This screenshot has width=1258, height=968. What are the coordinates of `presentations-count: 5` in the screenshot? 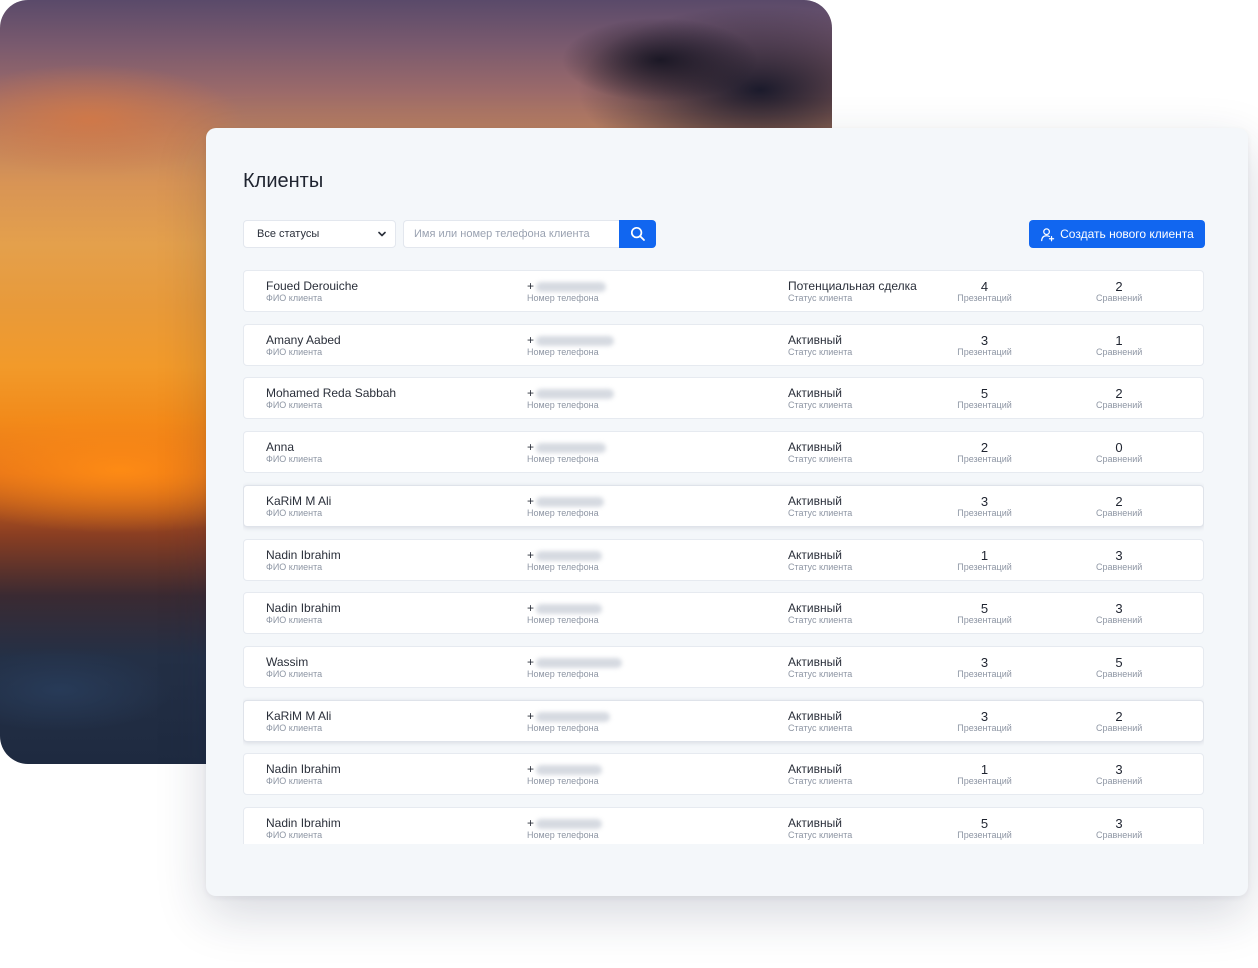 It's located at (984, 608).